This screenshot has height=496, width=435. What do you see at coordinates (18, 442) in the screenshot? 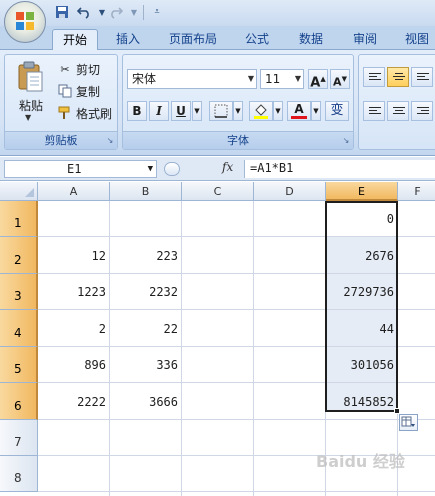
I see `row-number: 7` at bounding box center [18, 442].